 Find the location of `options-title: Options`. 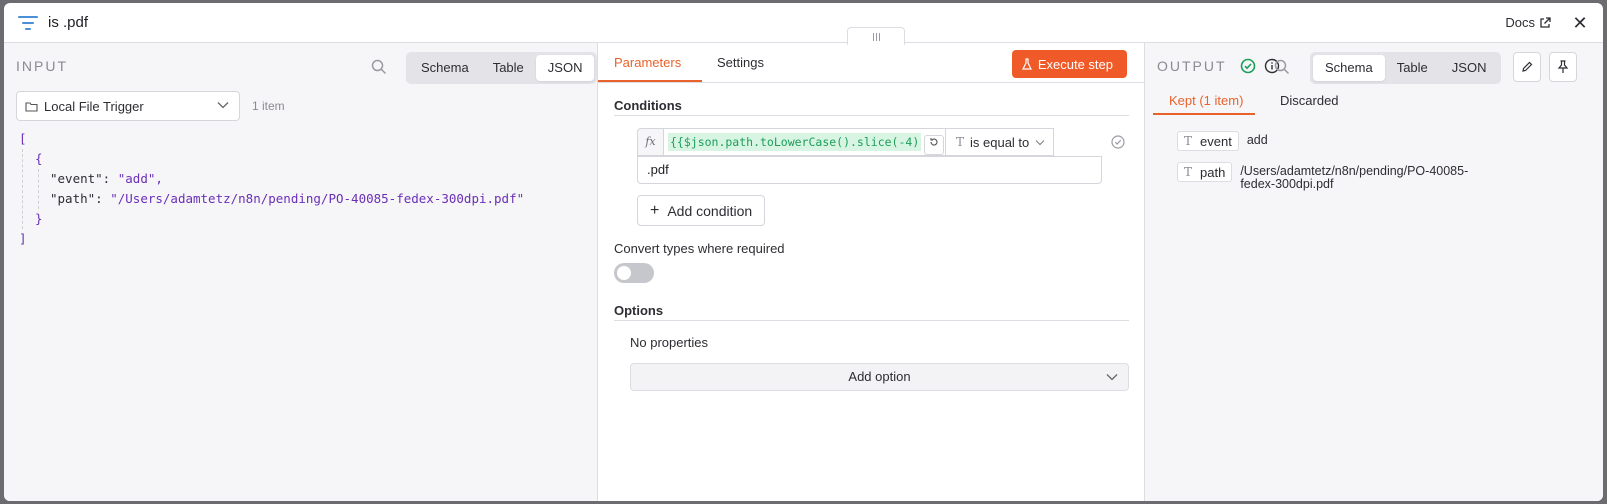

options-title: Options is located at coordinates (639, 310).